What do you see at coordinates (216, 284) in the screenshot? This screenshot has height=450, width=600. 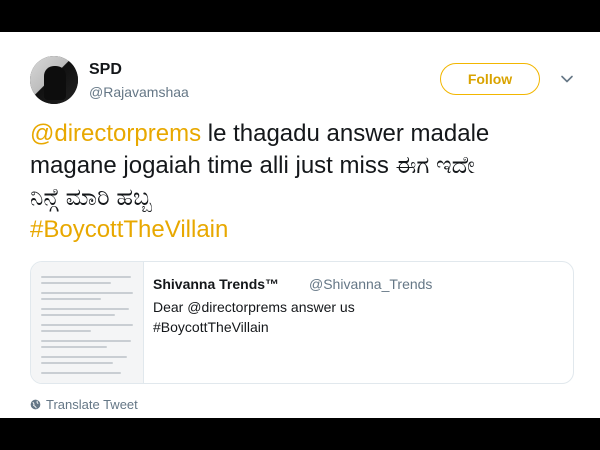 I see `quoted-author-name: Shivanna Trends™` at bounding box center [216, 284].